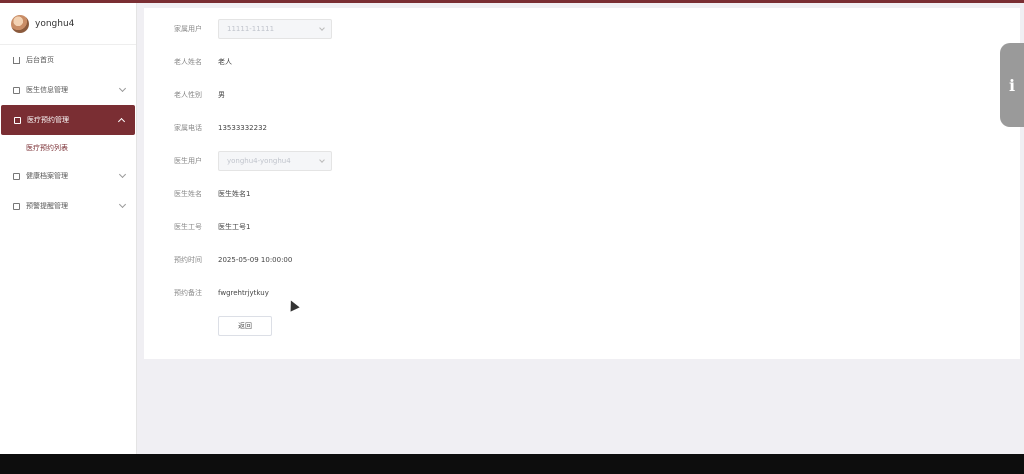  What do you see at coordinates (234, 227) in the screenshot?
I see `doctor-id-value: 医生工号1` at bounding box center [234, 227].